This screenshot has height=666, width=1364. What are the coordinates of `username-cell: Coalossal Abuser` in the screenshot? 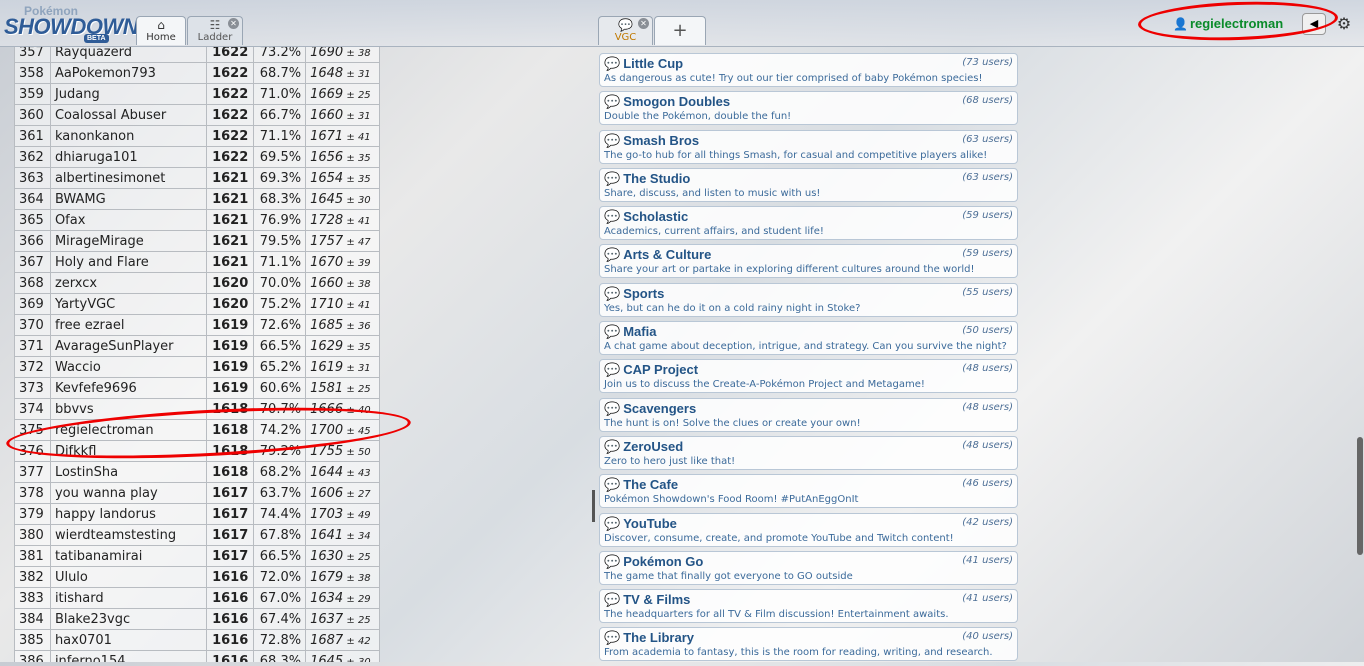 It's located at (128, 115).